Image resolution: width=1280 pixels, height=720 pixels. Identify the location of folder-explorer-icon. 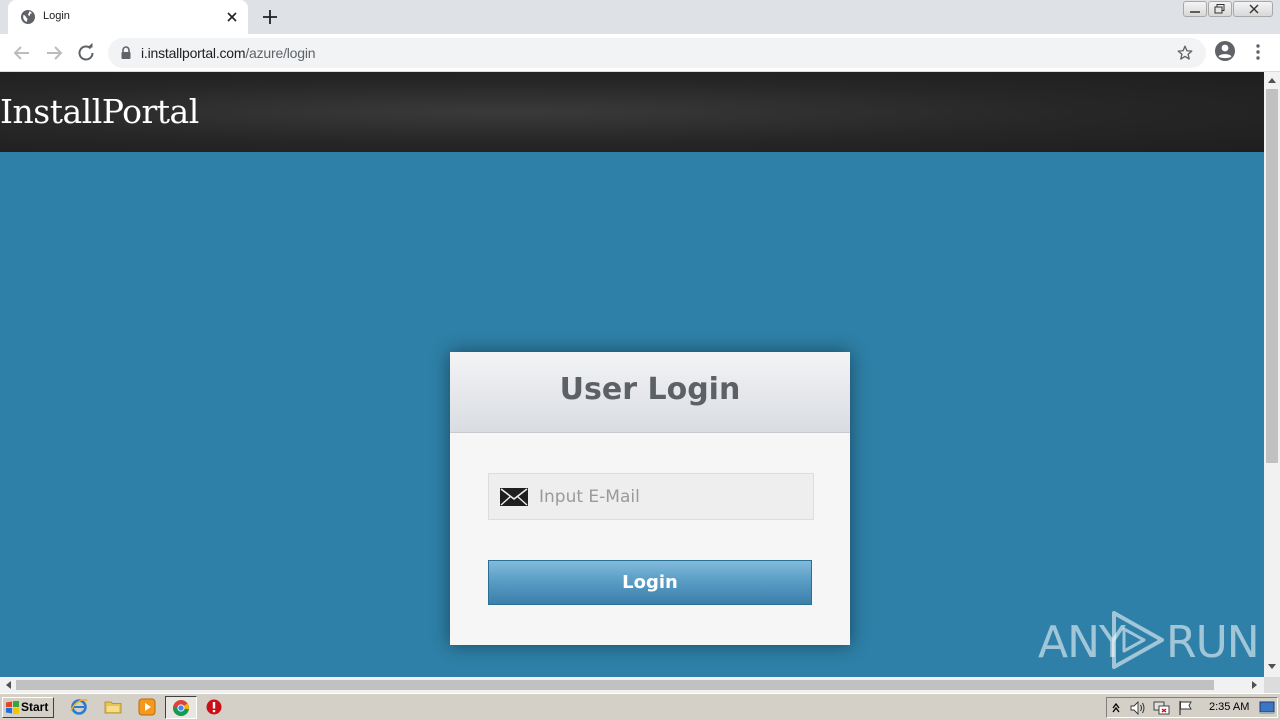
(113, 707).